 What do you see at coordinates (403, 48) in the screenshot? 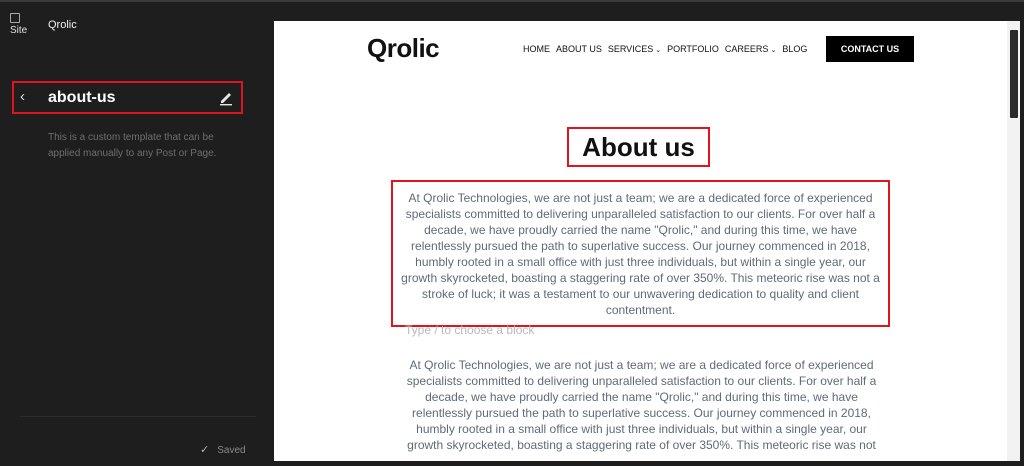
I see `site-logo: Qrolic` at bounding box center [403, 48].